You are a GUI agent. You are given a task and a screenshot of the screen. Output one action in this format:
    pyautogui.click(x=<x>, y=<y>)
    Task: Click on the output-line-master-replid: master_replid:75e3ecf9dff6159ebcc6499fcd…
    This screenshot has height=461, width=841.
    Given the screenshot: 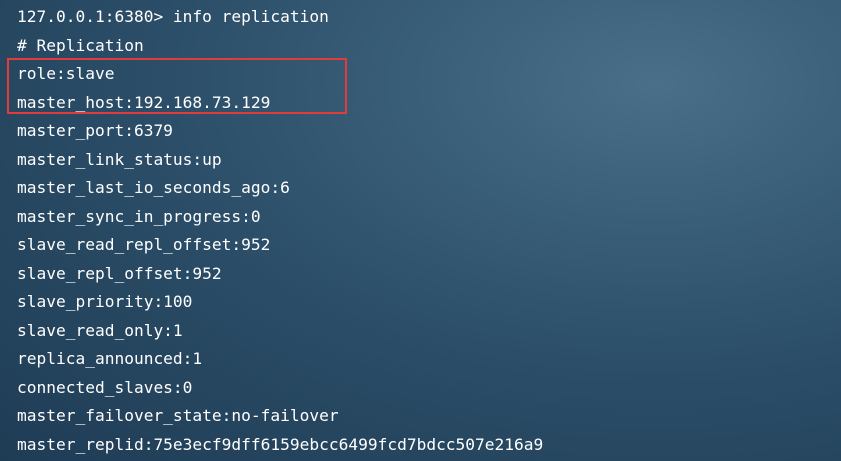 What is the action you would take?
    pyautogui.click(x=280, y=444)
    